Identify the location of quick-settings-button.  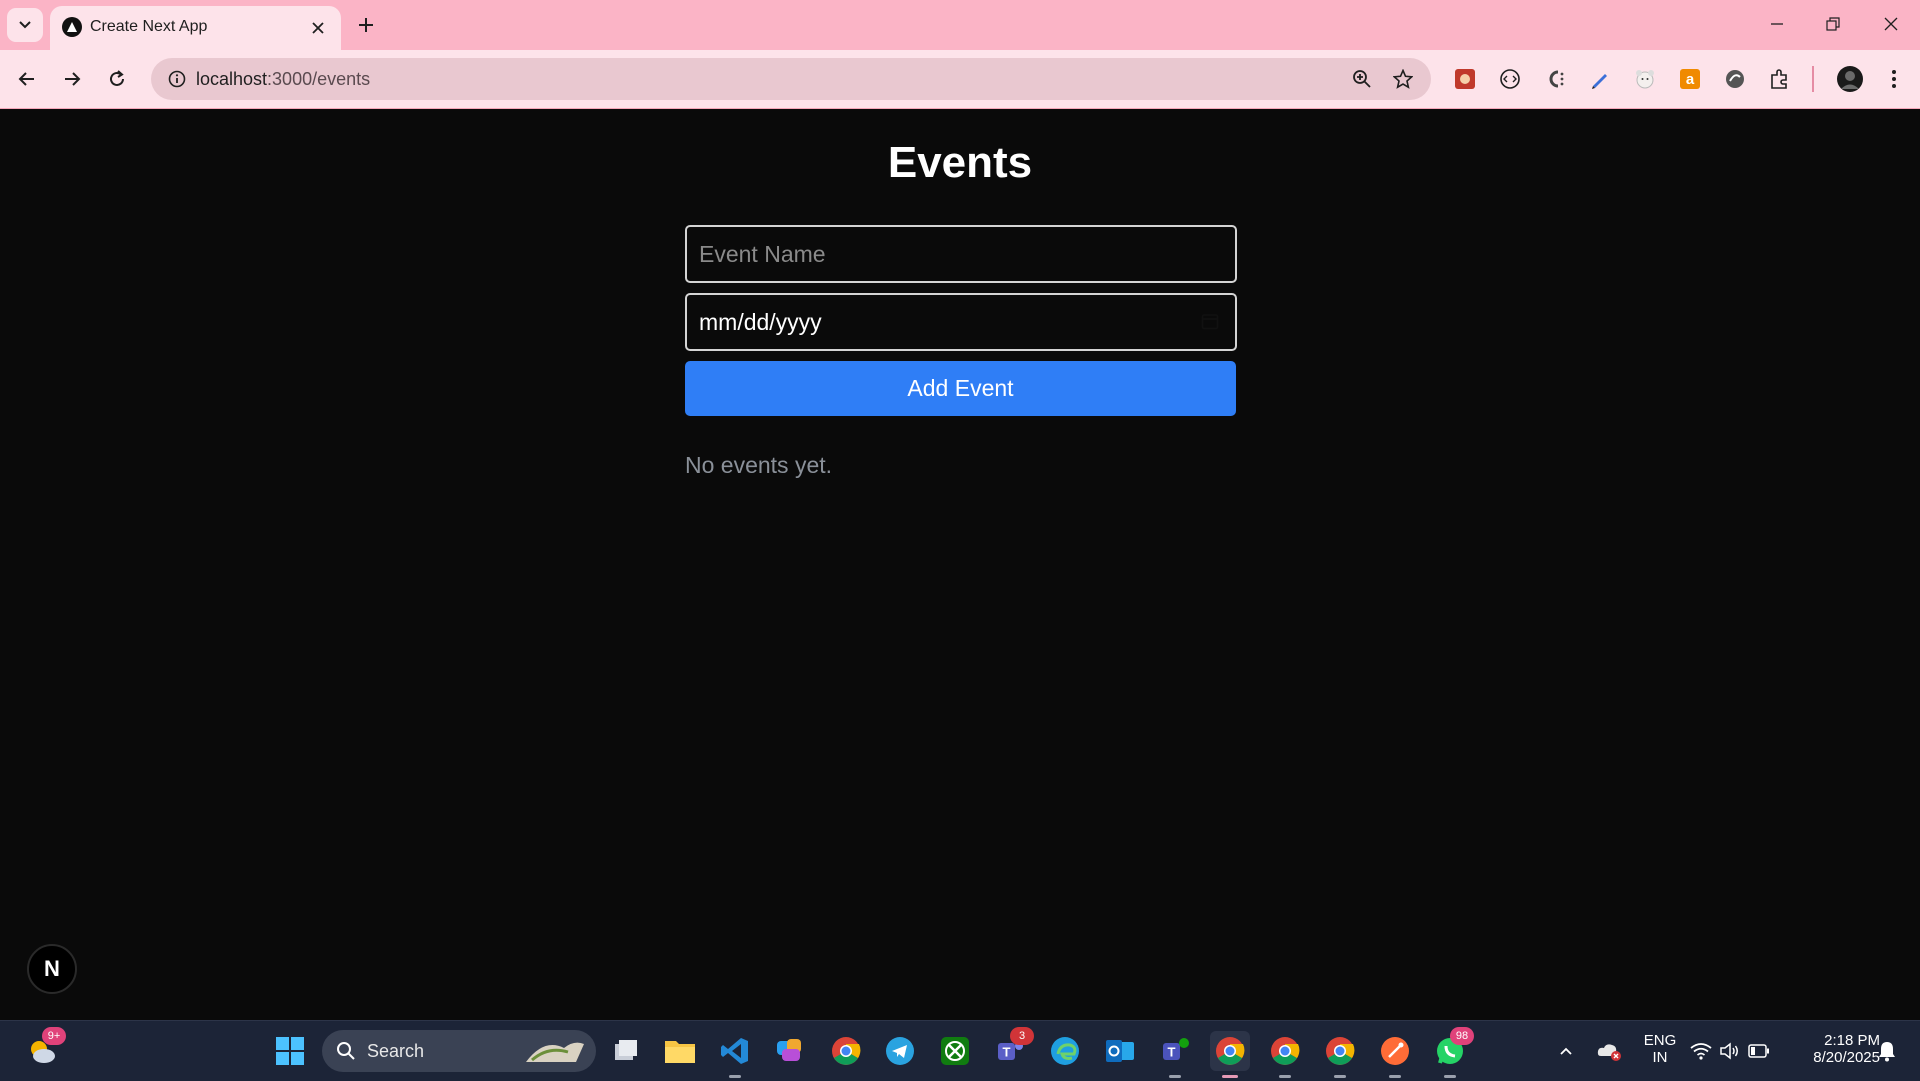
(1730, 1051).